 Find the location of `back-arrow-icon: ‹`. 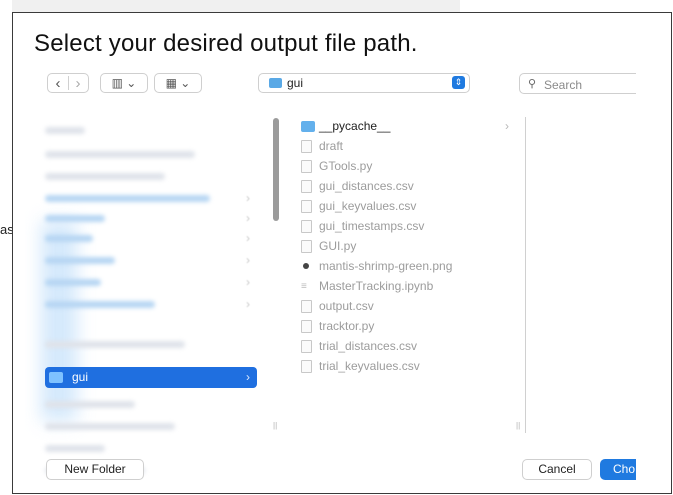

back-arrow-icon: ‹ is located at coordinates (58, 83).